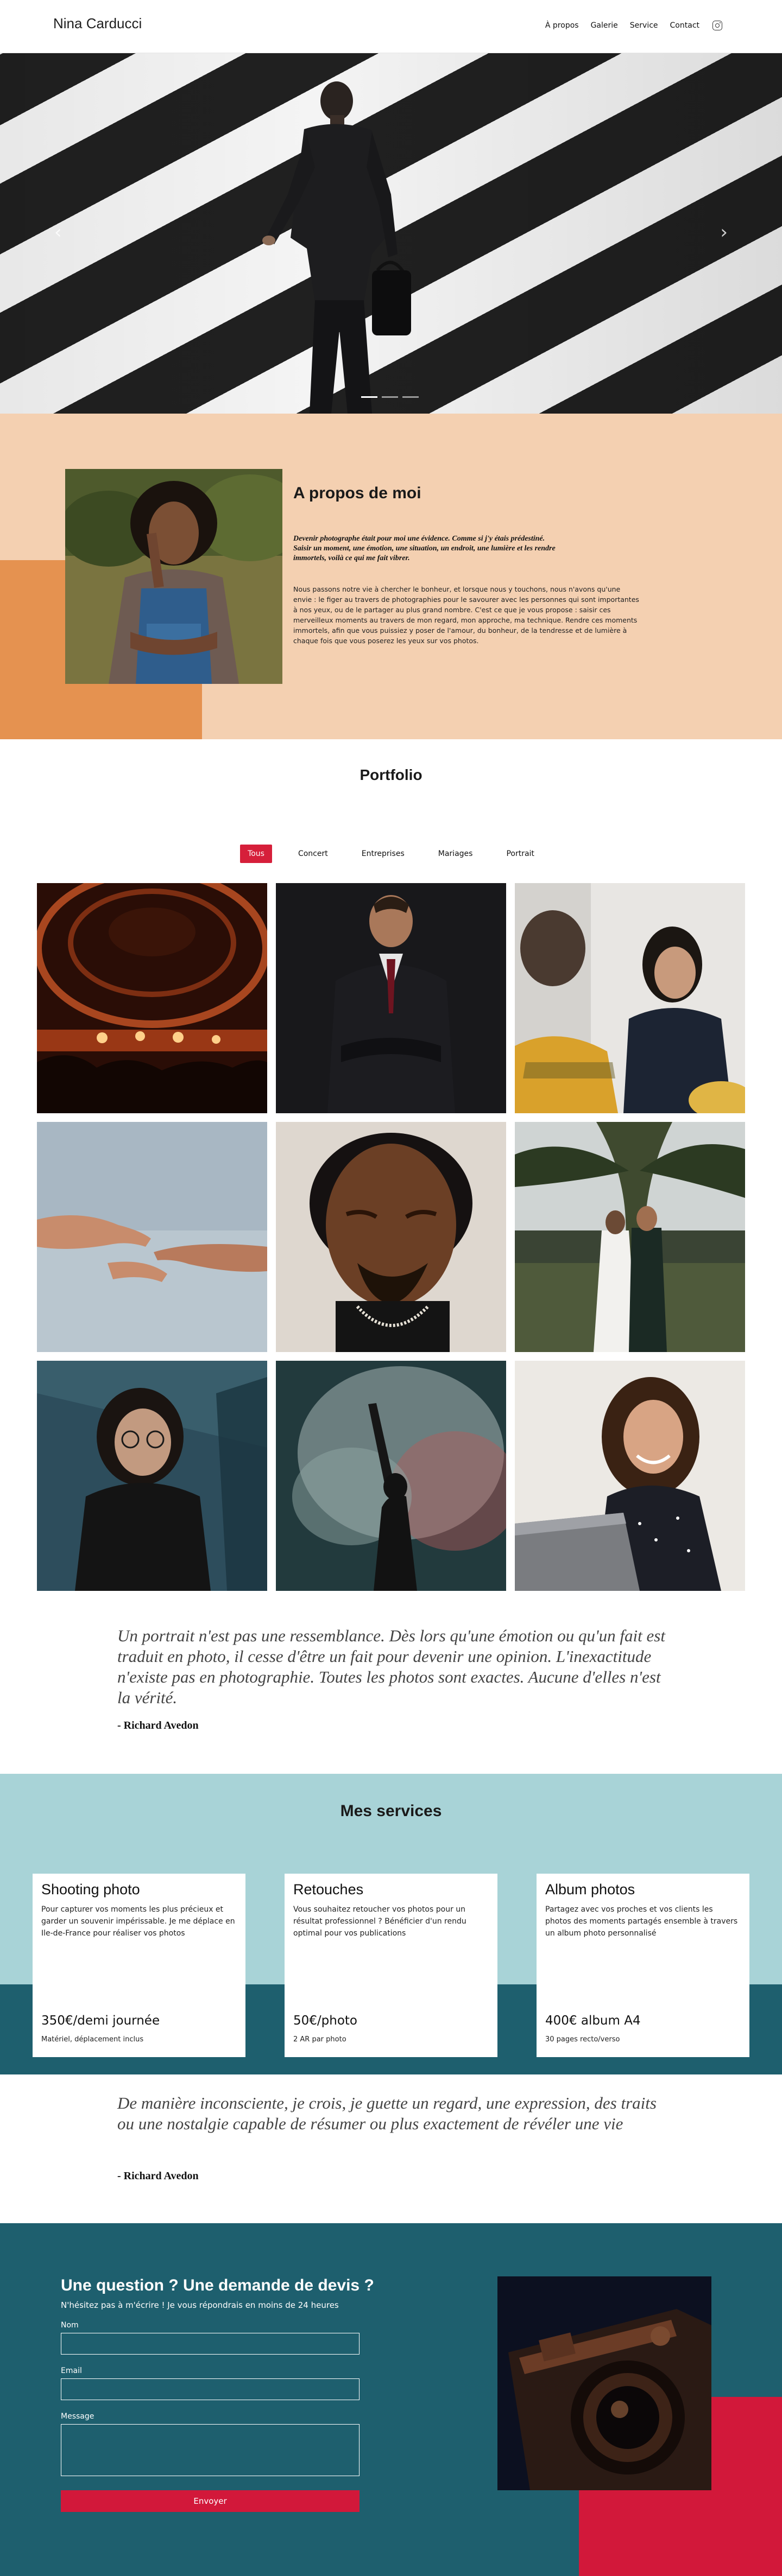 Image resolution: width=782 pixels, height=2576 pixels. I want to click on nav-link-contact: Contact, so click(684, 26).